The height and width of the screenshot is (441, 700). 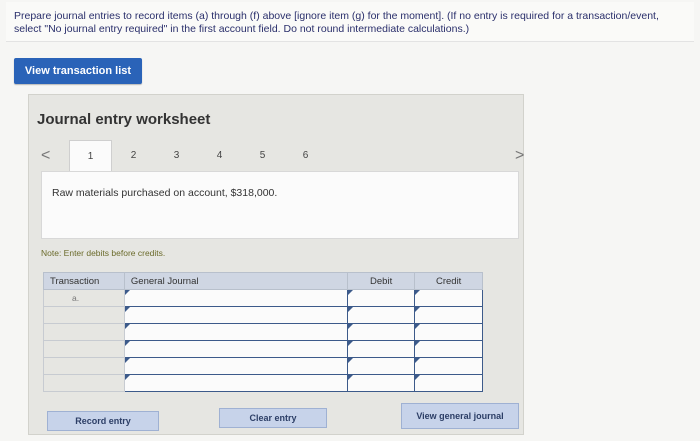 I want to click on tab-3: 3, so click(x=176, y=155).